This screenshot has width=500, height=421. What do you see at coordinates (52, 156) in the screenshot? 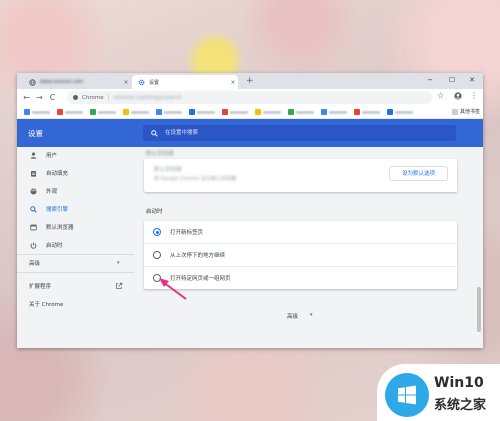
I see `sidebar-item-label: 用户` at bounding box center [52, 156].